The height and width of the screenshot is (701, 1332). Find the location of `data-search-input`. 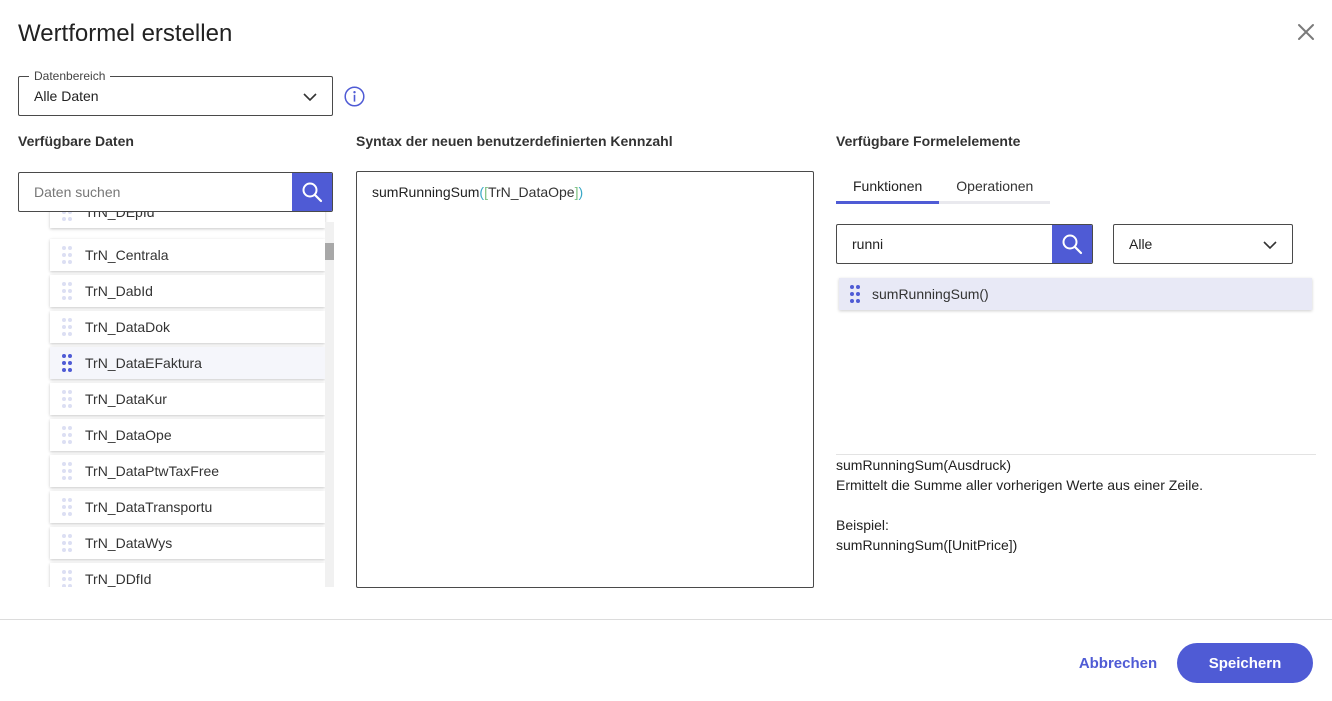

data-search-input is located at coordinates (156, 192).